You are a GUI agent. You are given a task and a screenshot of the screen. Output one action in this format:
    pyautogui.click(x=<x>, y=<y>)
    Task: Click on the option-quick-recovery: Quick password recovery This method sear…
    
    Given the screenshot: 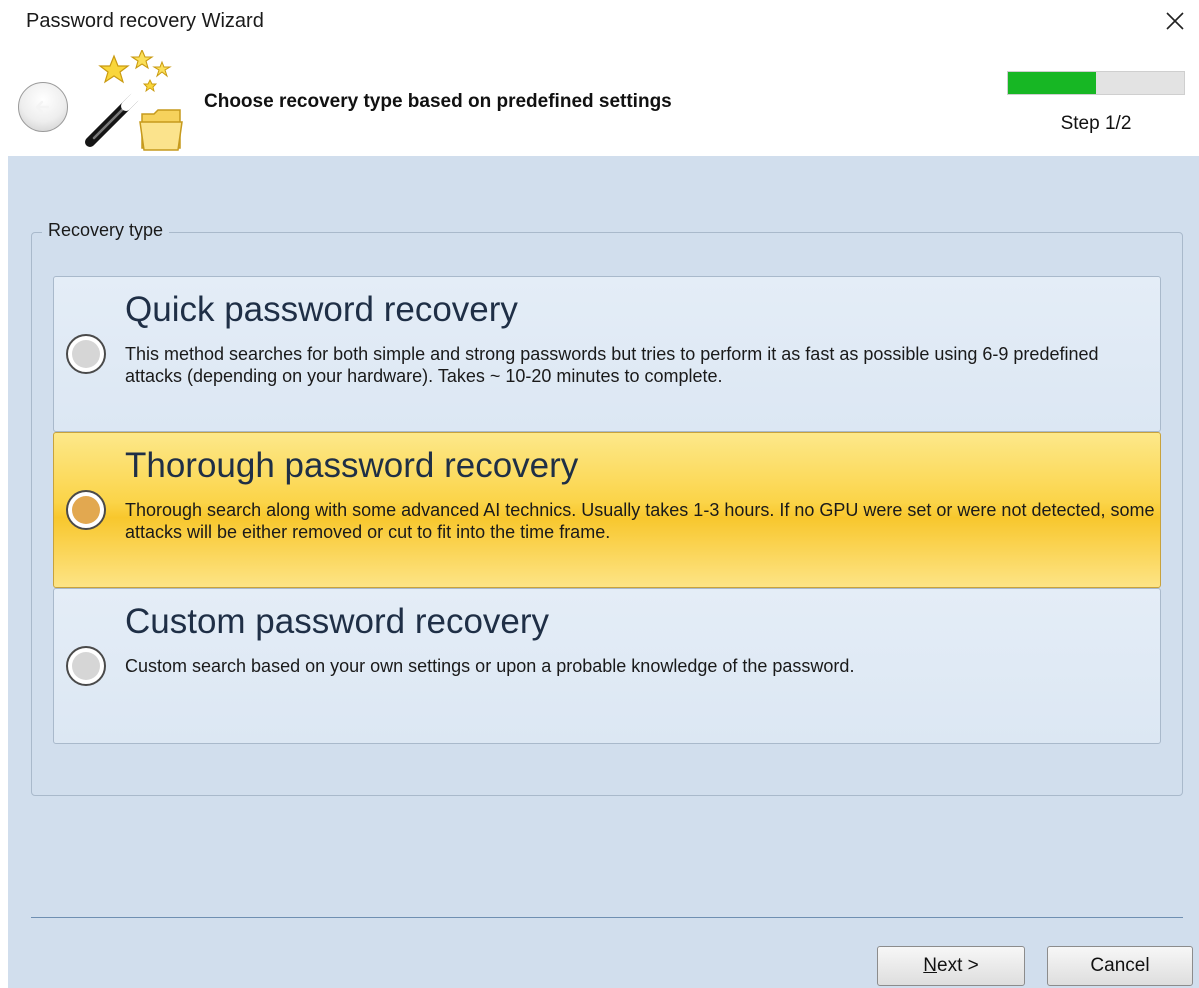 What is the action you would take?
    pyautogui.click(x=607, y=354)
    